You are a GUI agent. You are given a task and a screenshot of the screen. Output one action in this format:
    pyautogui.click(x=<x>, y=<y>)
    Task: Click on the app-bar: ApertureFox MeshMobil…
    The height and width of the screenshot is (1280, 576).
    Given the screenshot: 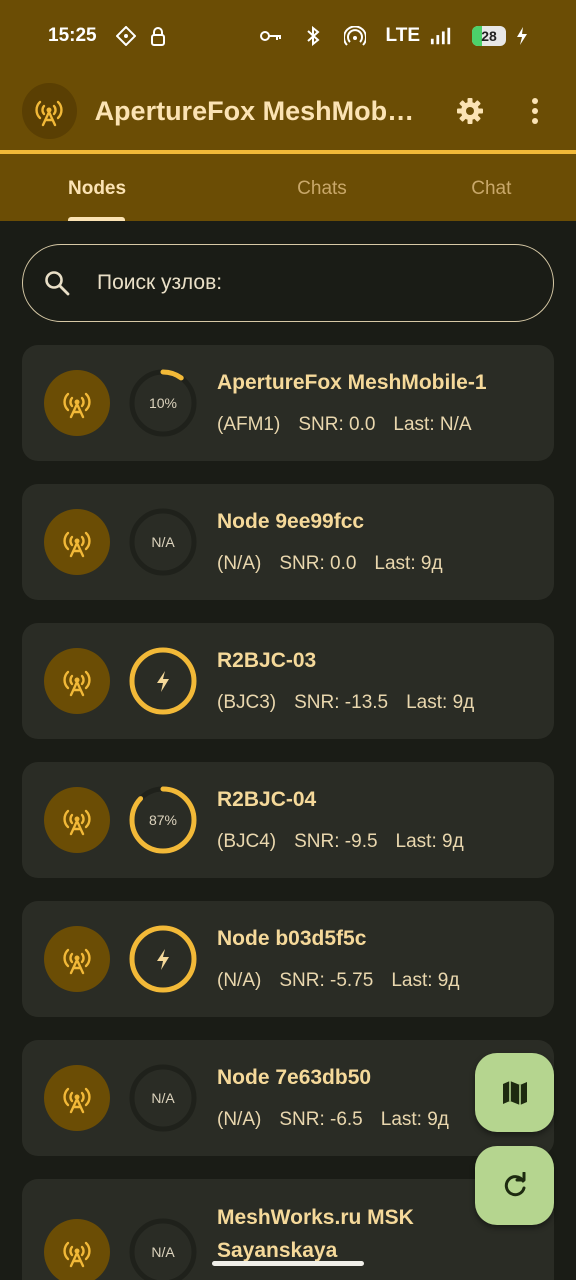 What is the action you would take?
    pyautogui.click(x=288, y=111)
    